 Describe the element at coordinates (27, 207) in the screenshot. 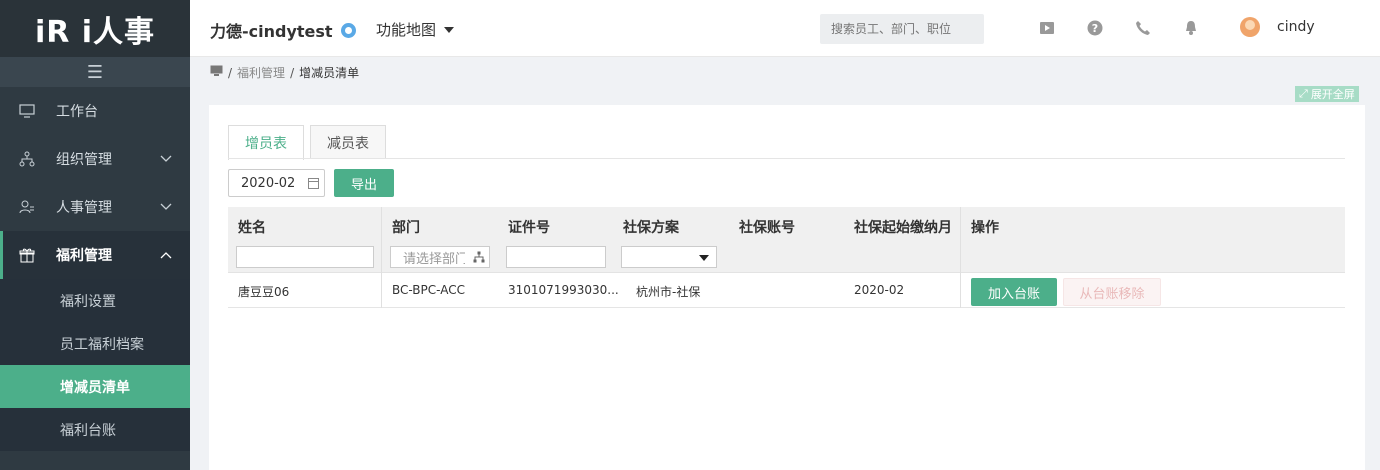

I see `person-icon` at that location.